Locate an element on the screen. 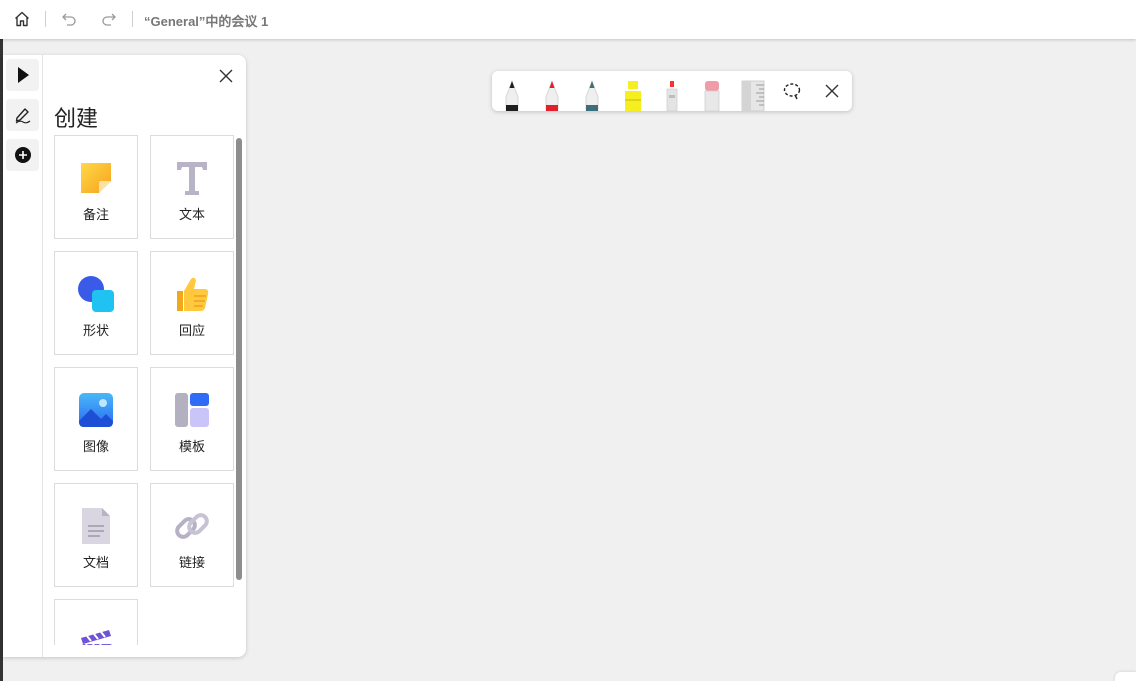 This screenshot has height=681, width=1136. tile-document: 文档 is located at coordinates (96, 535).